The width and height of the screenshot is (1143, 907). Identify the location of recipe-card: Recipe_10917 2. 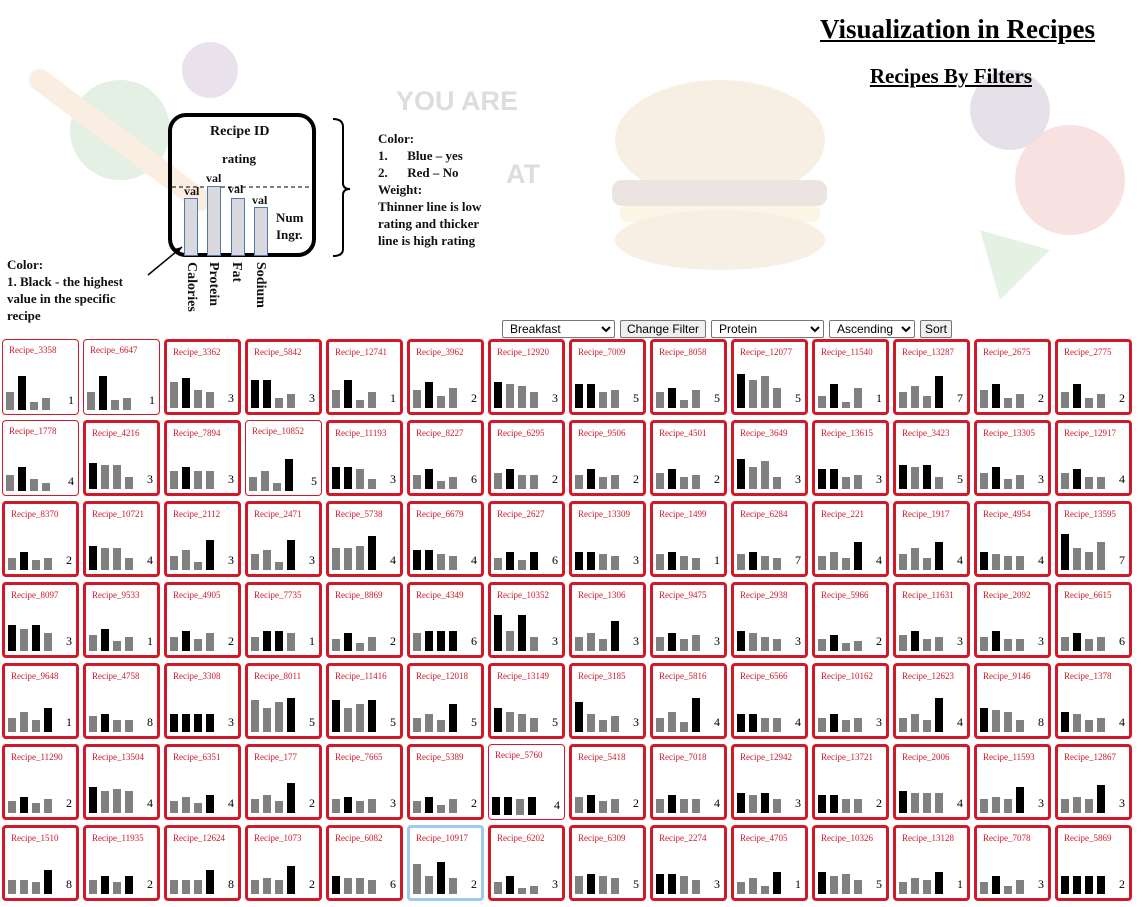
(445, 863).